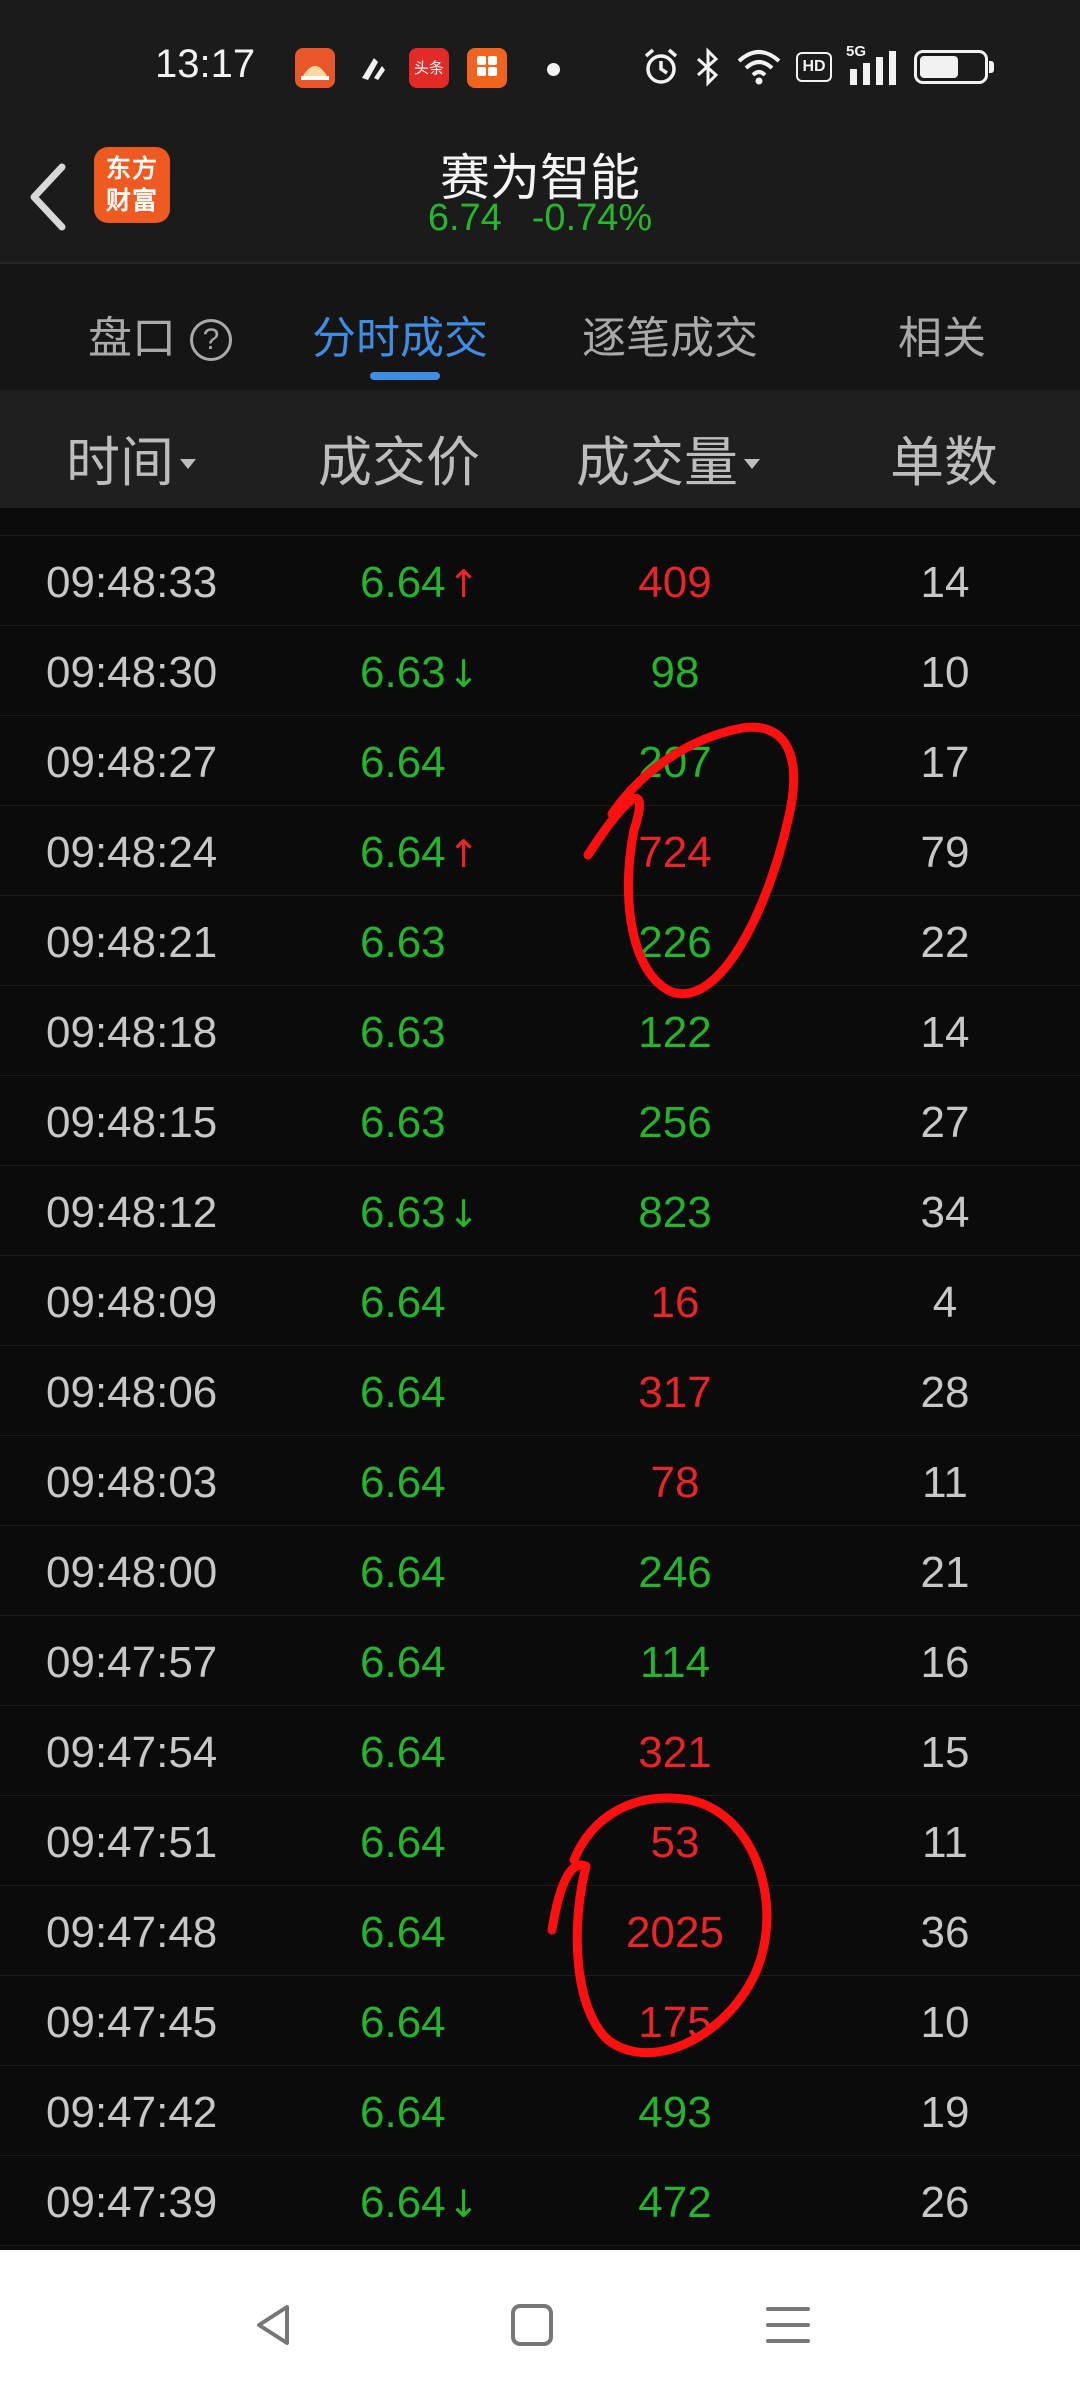 This screenshot has width=1080, height=2400. I want to click on trade-volume: 256, so click(675, 1122).